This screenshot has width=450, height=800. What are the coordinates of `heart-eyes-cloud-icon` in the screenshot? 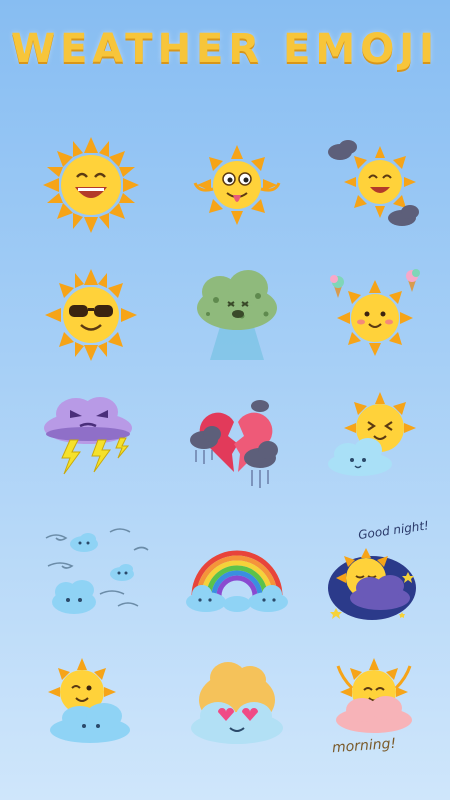 It's located at (237, 703).